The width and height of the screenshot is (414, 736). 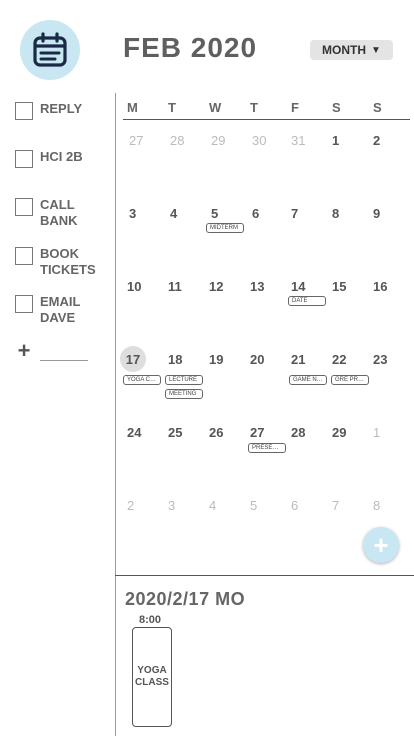 I want to click on todo-item: HCI 2B, so click(x=63, y=158).